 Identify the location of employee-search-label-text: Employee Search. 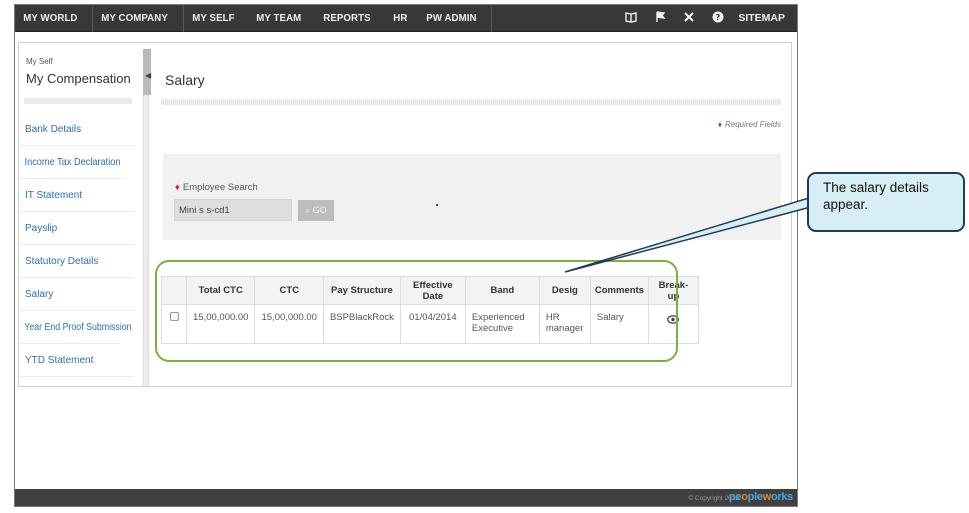
(220, 187).